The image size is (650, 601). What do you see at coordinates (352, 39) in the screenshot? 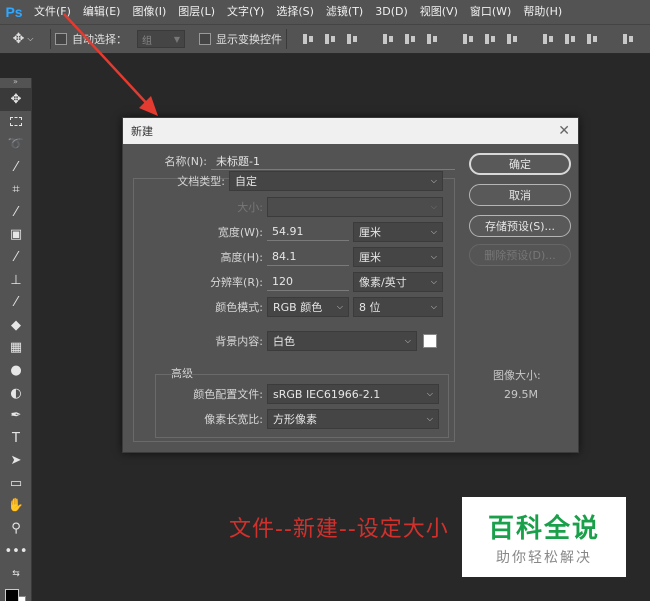
I see `align-bottom-icon` at bounding box center [352, 39].